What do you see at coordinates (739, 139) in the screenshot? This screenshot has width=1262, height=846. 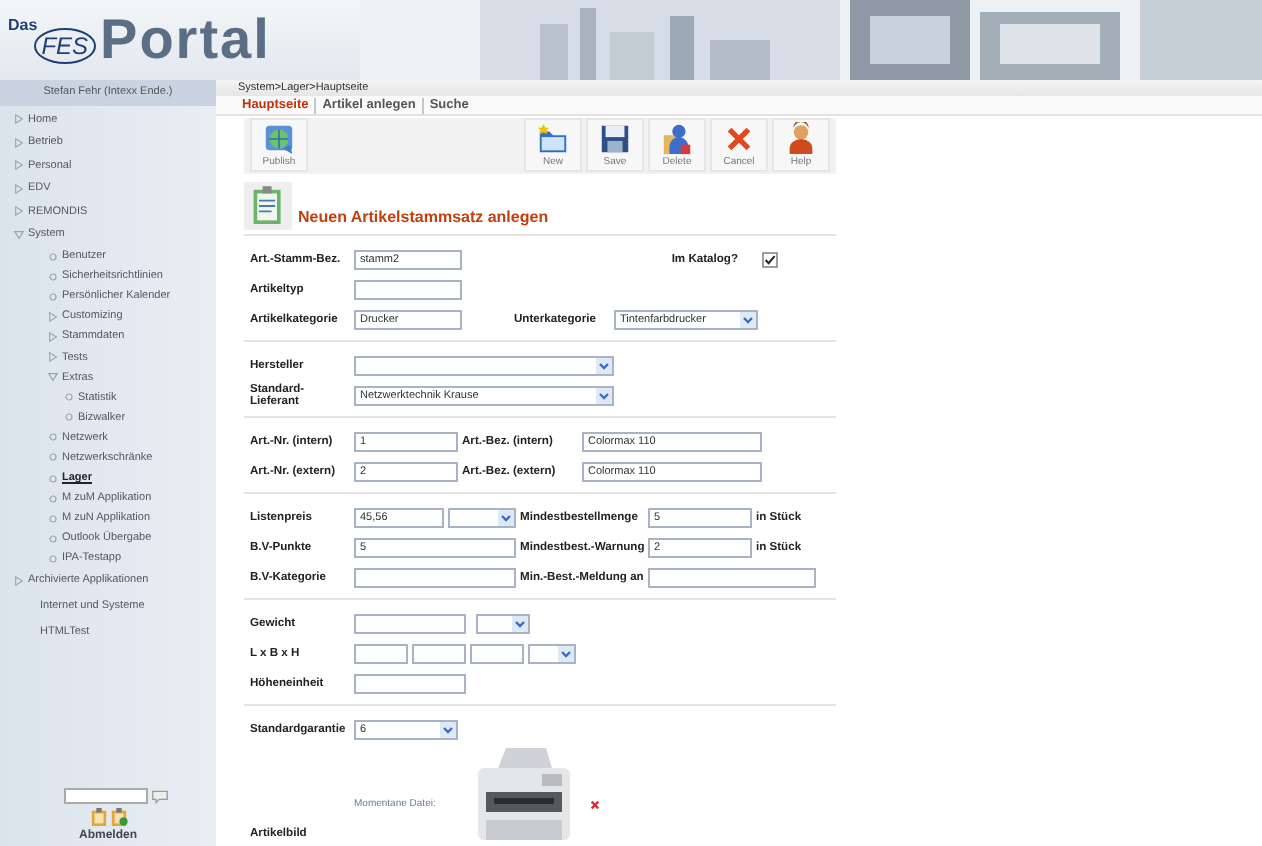 I see `close-icon` at bounding box center [739, 139].